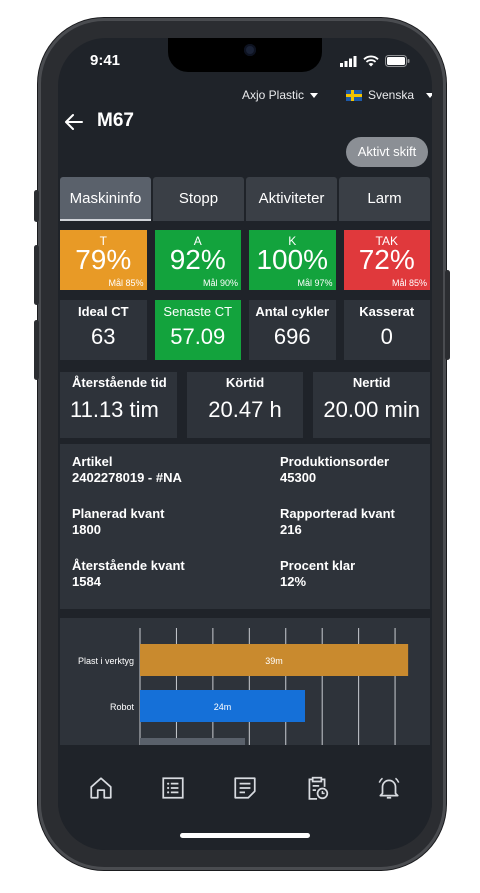 Image resolution: width=480 pixels, height=893 pixels. I want to click on card-value: 696, so click(292, 336).